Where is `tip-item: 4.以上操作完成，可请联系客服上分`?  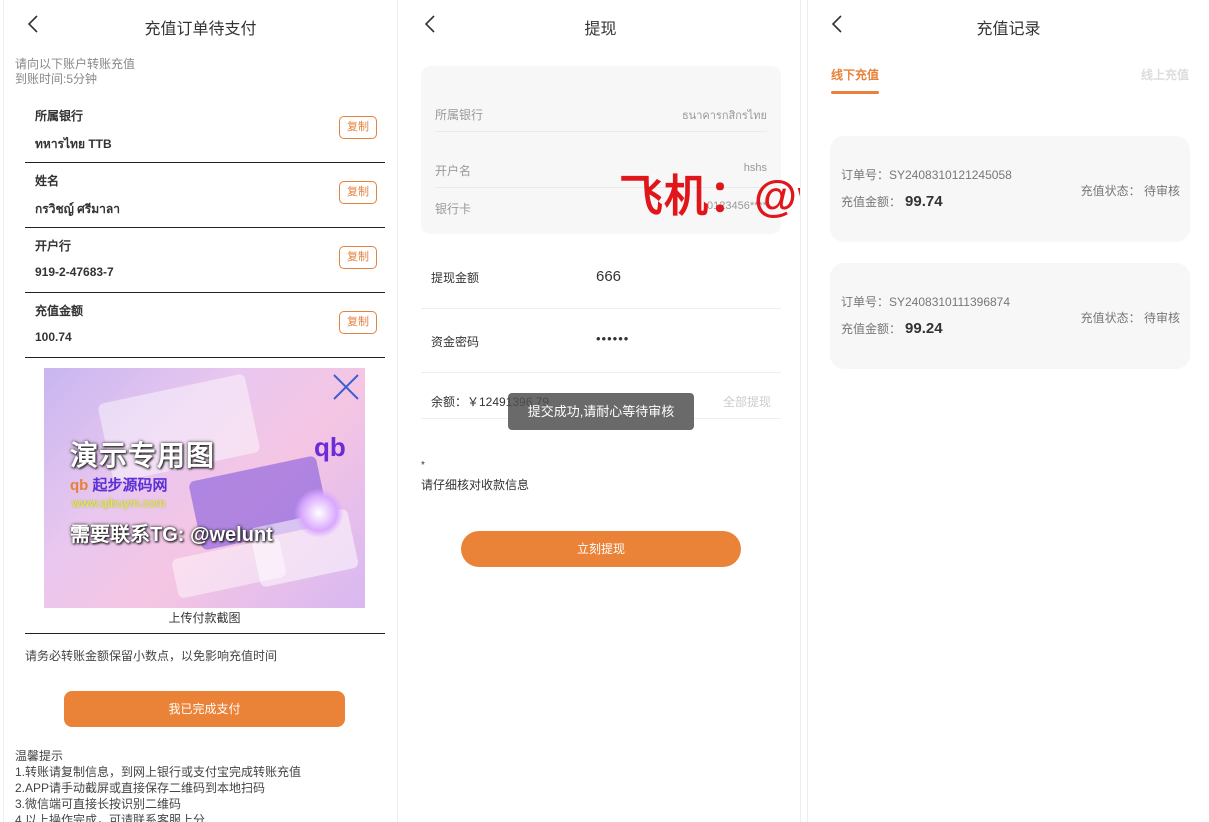
tip-item: 4.以上操作完成，可请联系客服上分 is located at coordinates (110, 817).